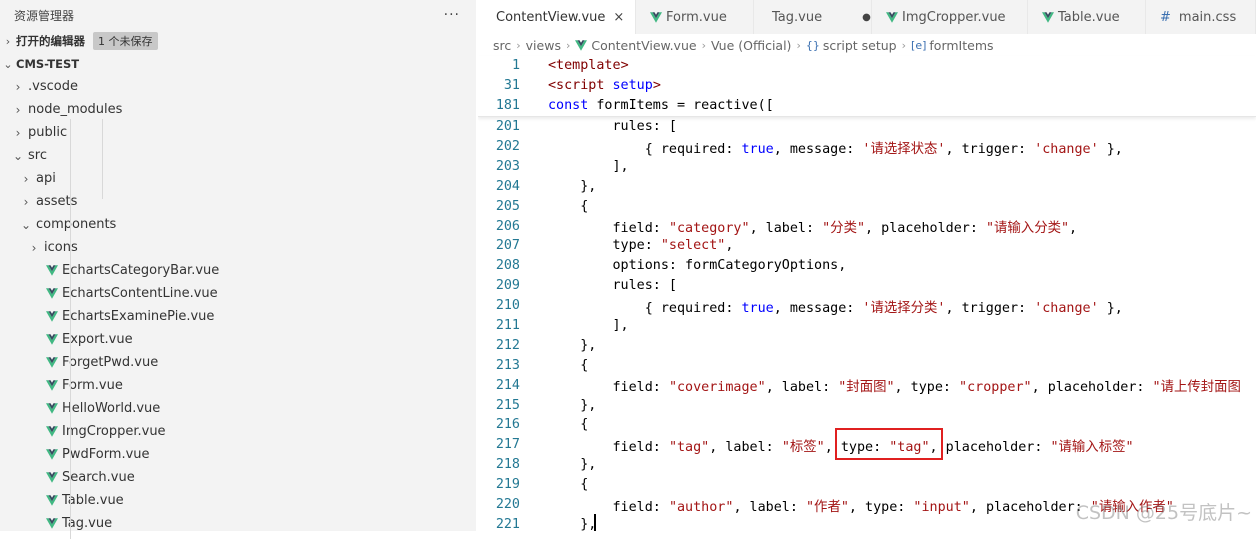  Describe the element at coordinates (950, 17) in the screenshot. I see `editor-tab: ImgCropper.vue` at that location.